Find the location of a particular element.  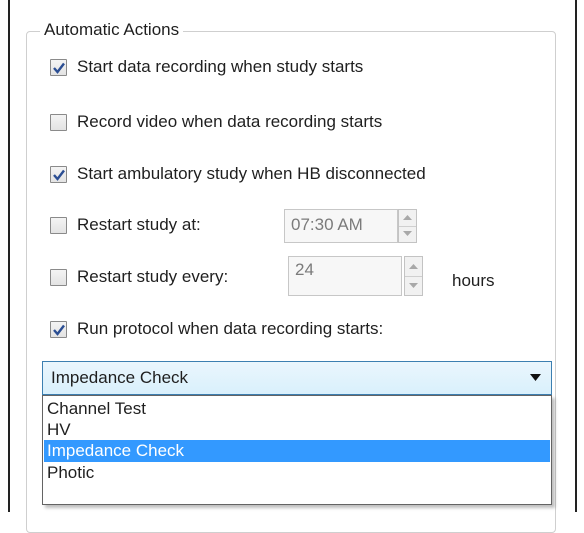

option-label: Channel Test is located at coordinates (96, 408).